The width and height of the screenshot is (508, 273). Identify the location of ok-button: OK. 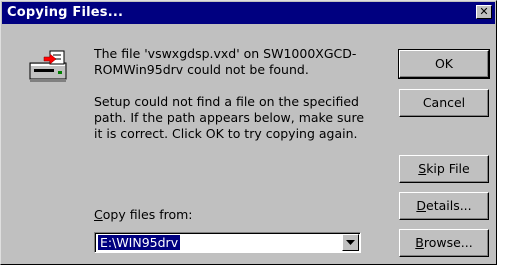
(444, 64).